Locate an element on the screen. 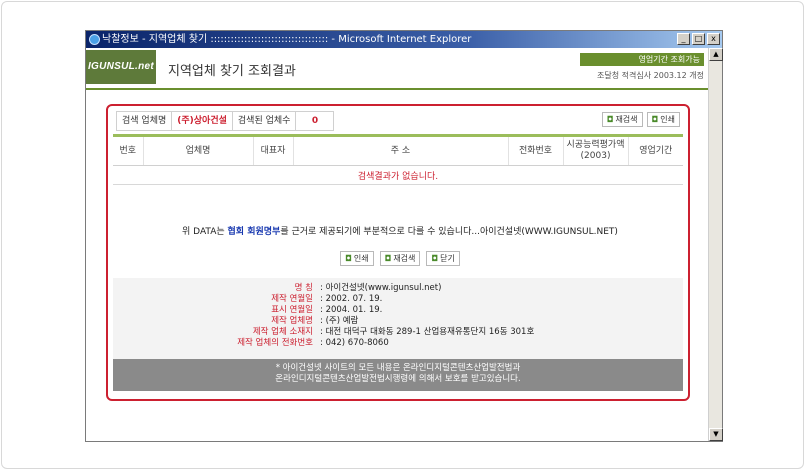 The image size is (805, 470). research-button: ◘ 재검색 is located at coordinates (622, 119).